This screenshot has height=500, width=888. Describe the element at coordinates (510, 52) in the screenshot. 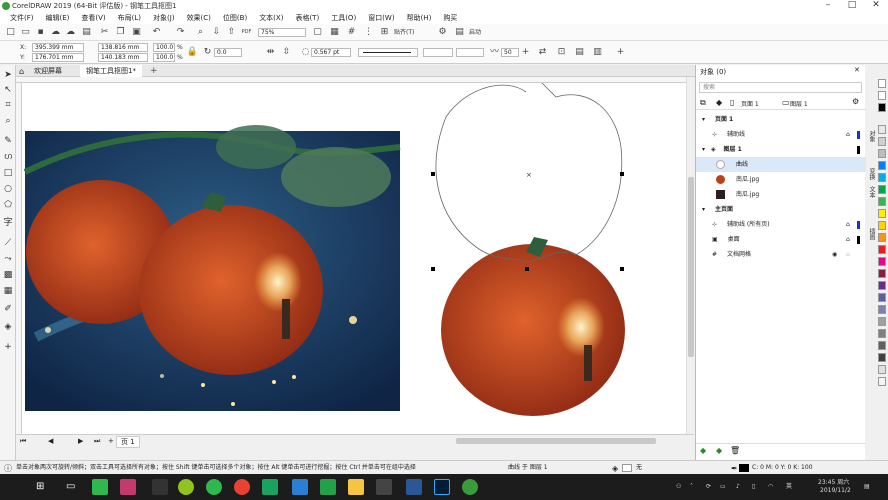

I see `smoothing-field: 50` at that location.